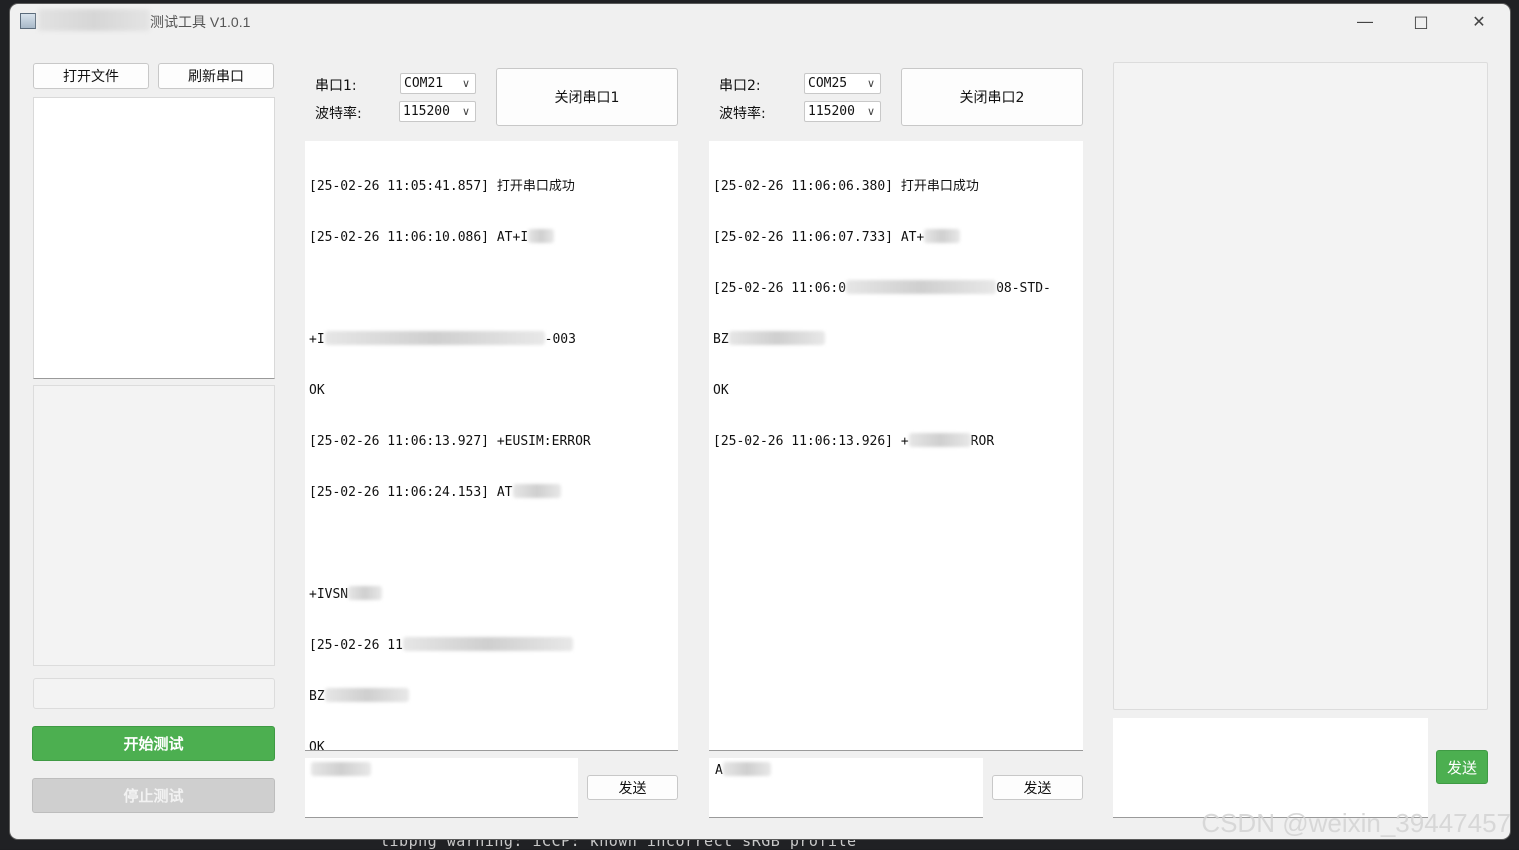 The height and width of the screenshot is (850, 1519). Describe the element at coordinates (742, 114) in the screenshot. I see `baud2-label: 波特率:` at that location.